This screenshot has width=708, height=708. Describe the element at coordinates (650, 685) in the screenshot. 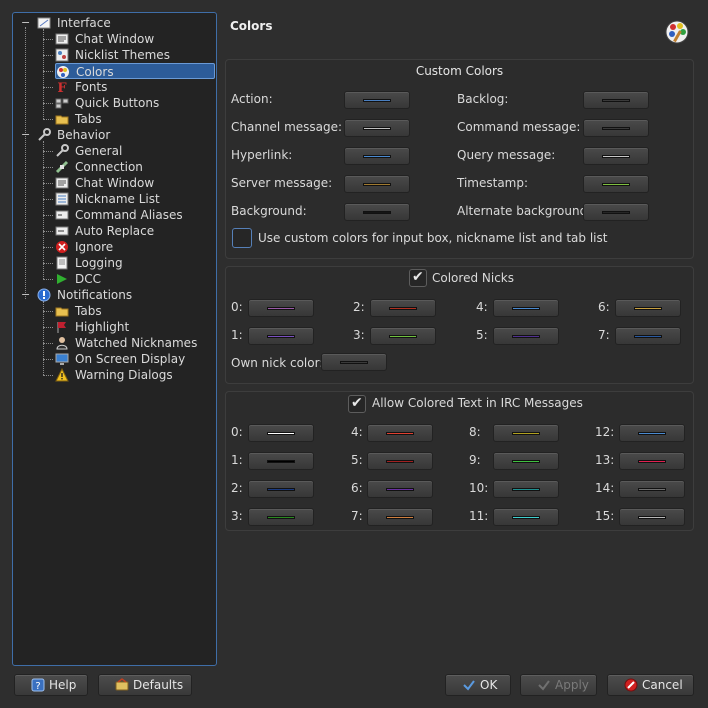

I see `cancel-button: Cancel` at that location.